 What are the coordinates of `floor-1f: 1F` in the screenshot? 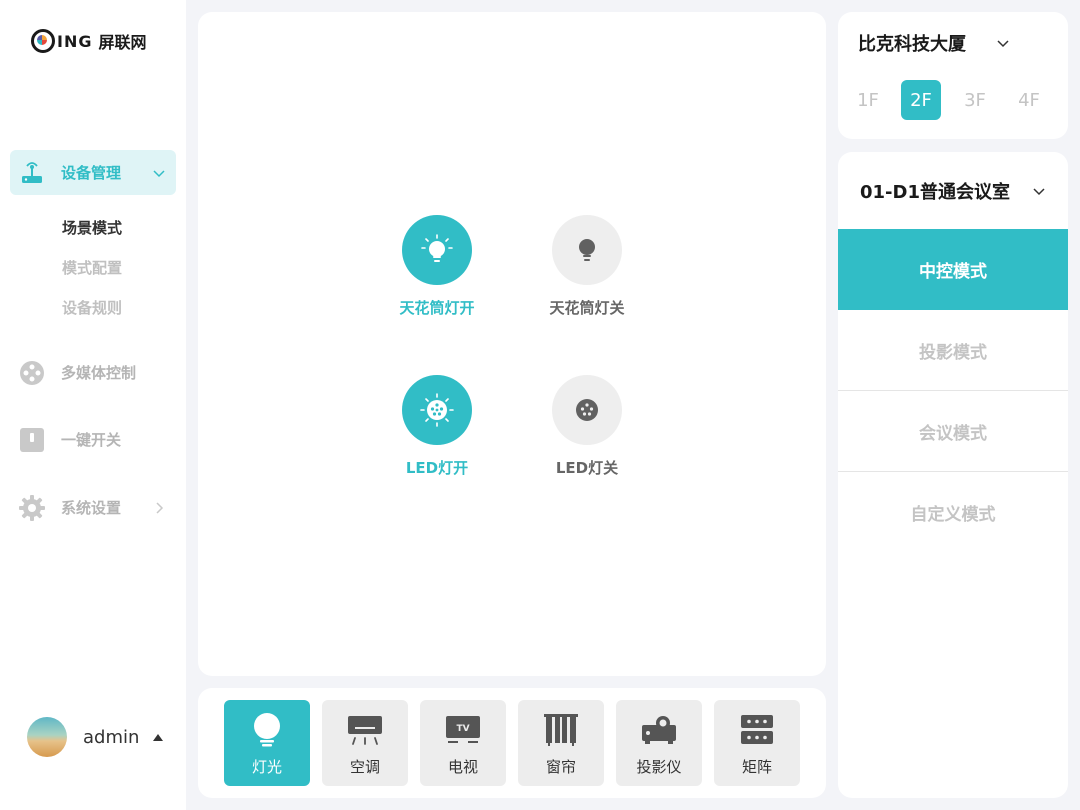 It's located at (868, 100).